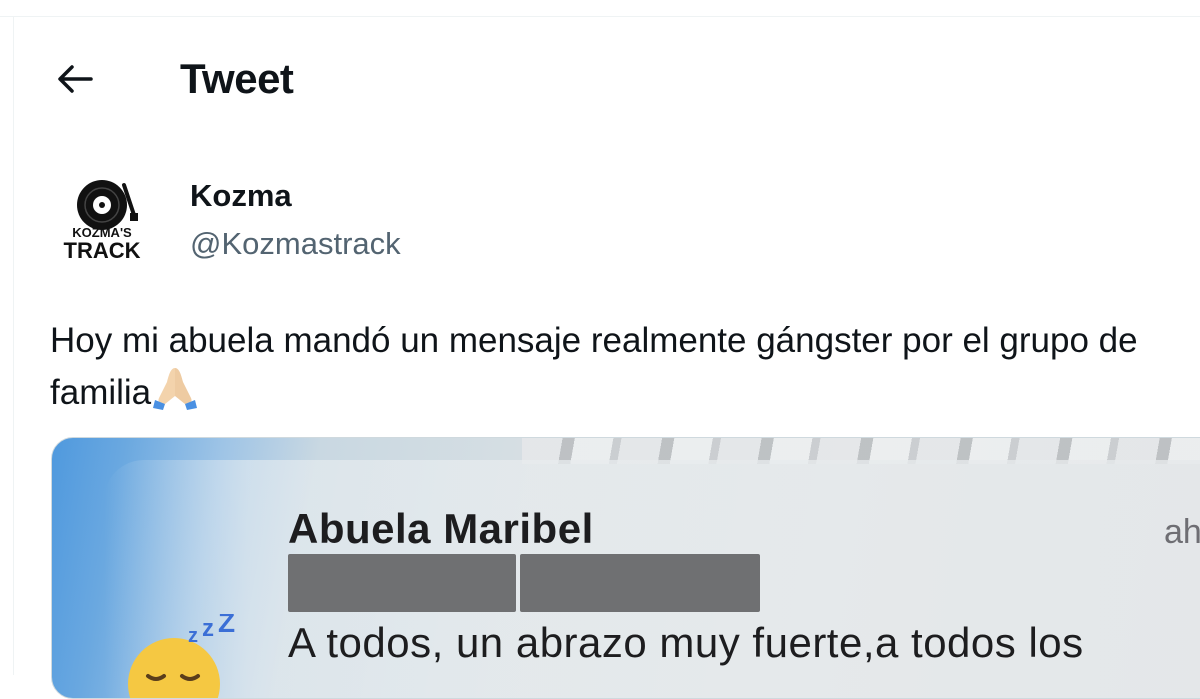 The height and width of the screenshot is (699, 1200). What do you see at coordinates (13, 345) in the screenshot?
I see `column-divider` at bounding box center [13, 345].